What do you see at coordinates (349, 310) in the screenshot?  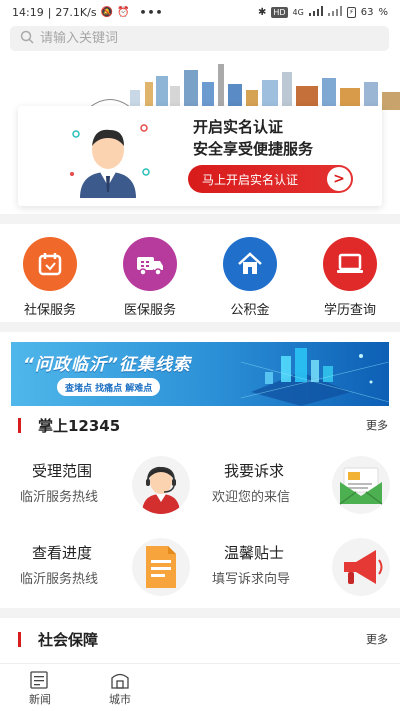 I see `service-label: 学历查询` at bounding box center [349, 310].